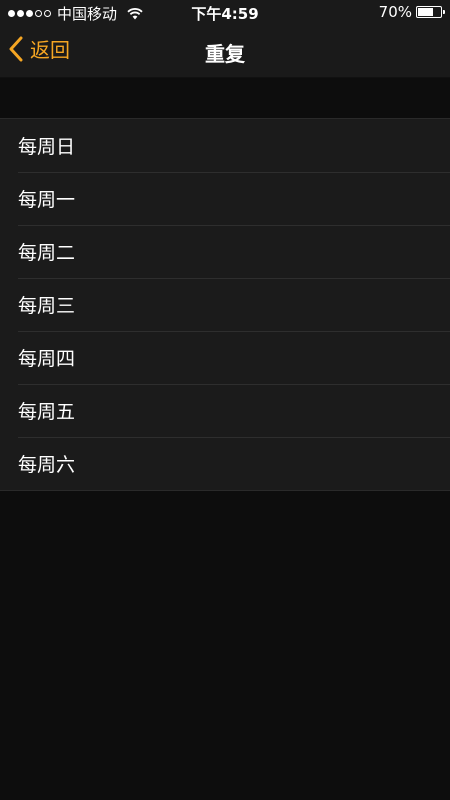 Image resolution: width=450 pixels, height=800 pixels. What do you see at coordinates (225, 98) in the screenshot?
I see `section-spacer` at bounding box center [225, 98].